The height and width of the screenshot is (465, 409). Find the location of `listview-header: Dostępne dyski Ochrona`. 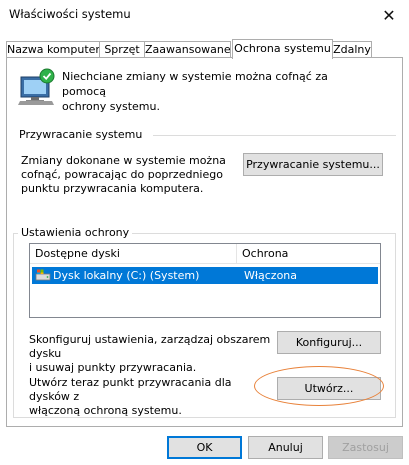

listview-header: Dostępne dyski Ochrona is located at coordinates (205, 254).